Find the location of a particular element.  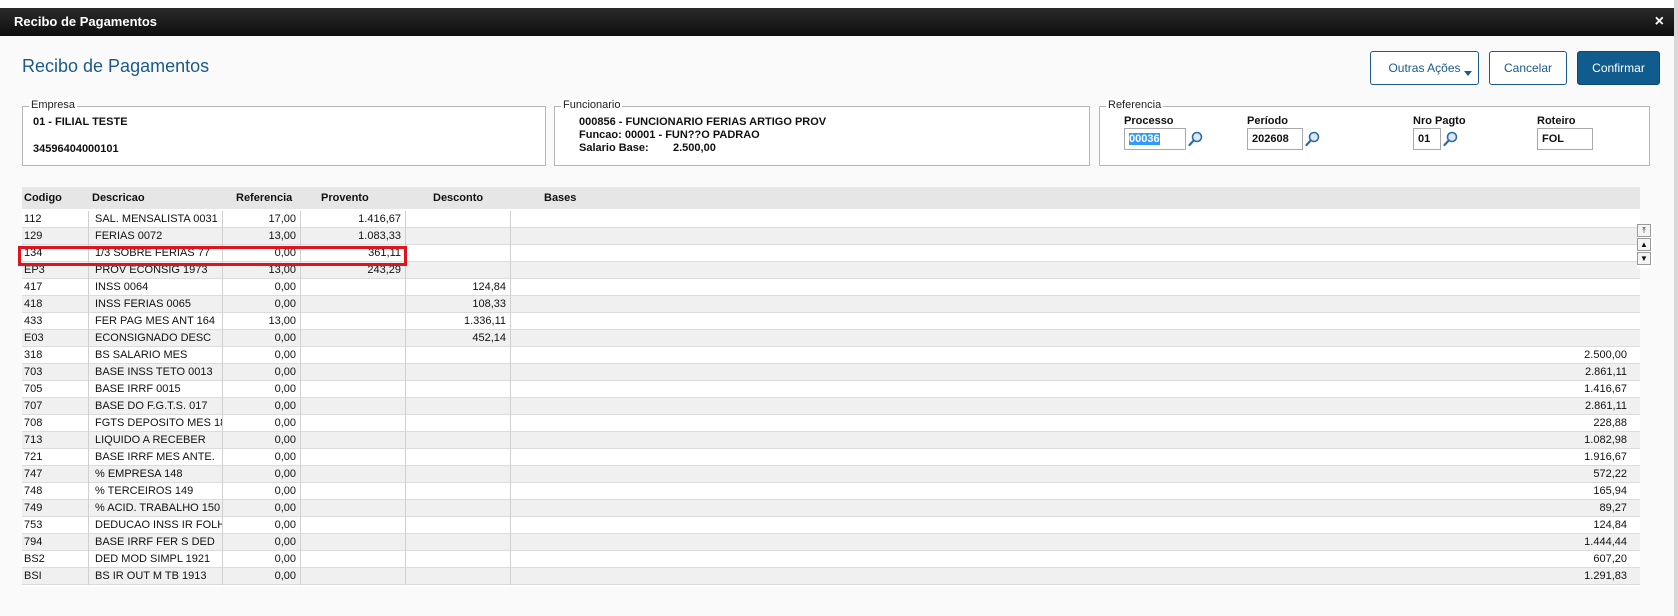

funcionario-legend: Funcionario is located at coordinates (592, 105).